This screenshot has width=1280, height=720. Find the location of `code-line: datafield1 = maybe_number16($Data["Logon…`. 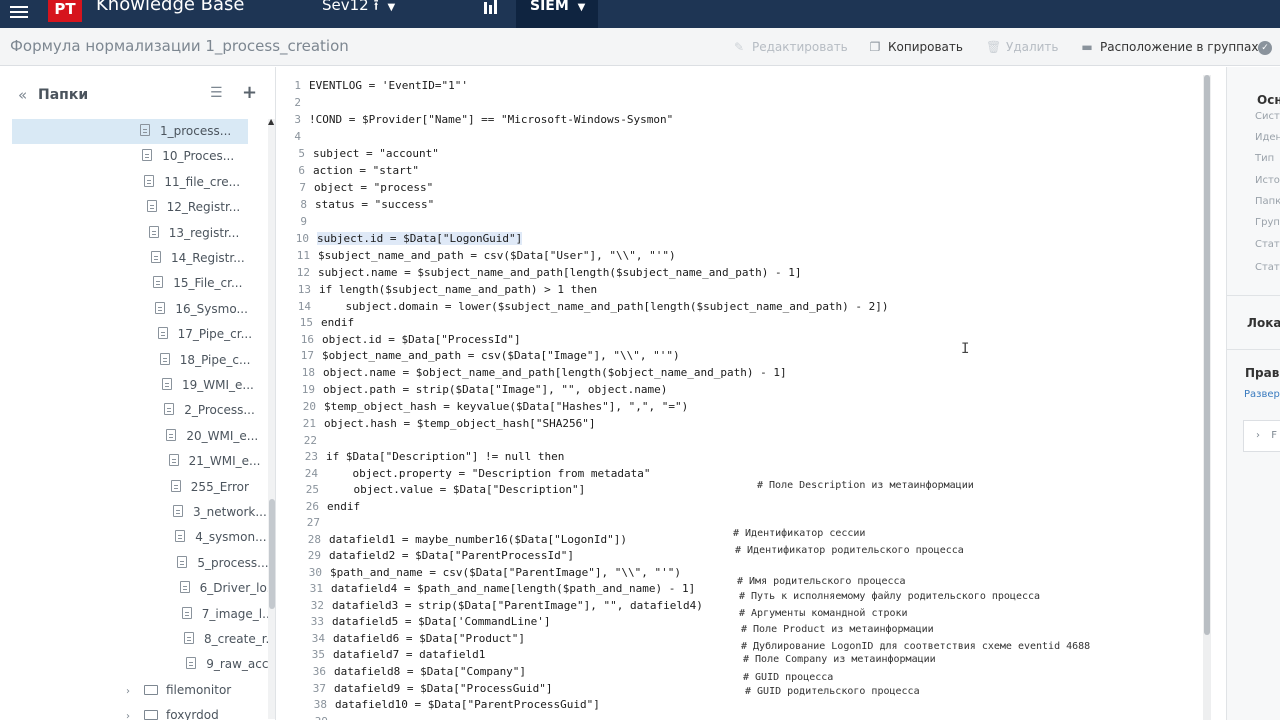

code-line: datafield1 = maybe_number16($Data["Logon… is located at coordinates (478, 539).